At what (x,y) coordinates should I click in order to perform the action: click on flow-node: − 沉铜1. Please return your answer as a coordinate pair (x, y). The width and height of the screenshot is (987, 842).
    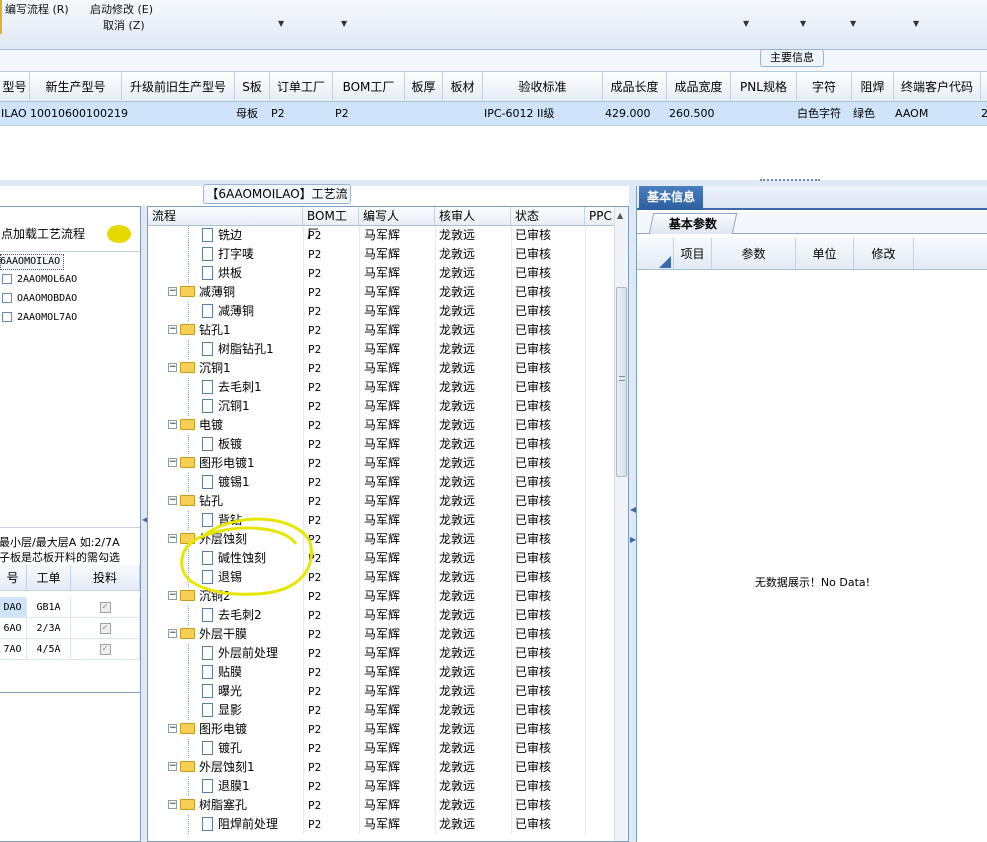
    Looking at the image, I should click on (199, 368).